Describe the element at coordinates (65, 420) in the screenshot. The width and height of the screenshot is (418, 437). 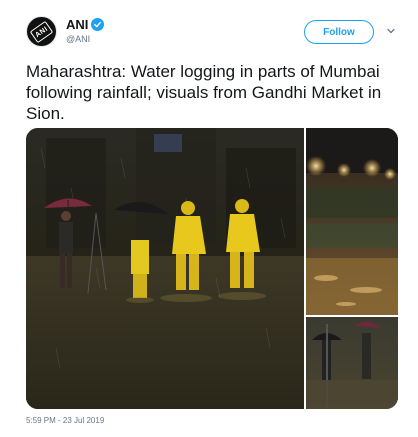
I see `tweet-timestamp: 5:59 PM - 23 Jul 2019` at that location.